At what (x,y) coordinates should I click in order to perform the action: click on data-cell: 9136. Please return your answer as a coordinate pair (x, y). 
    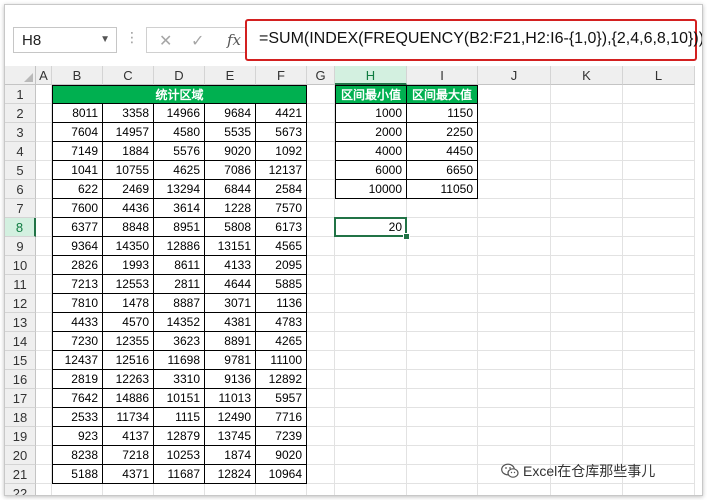
    Looking at the image, I should click on (230, 379).